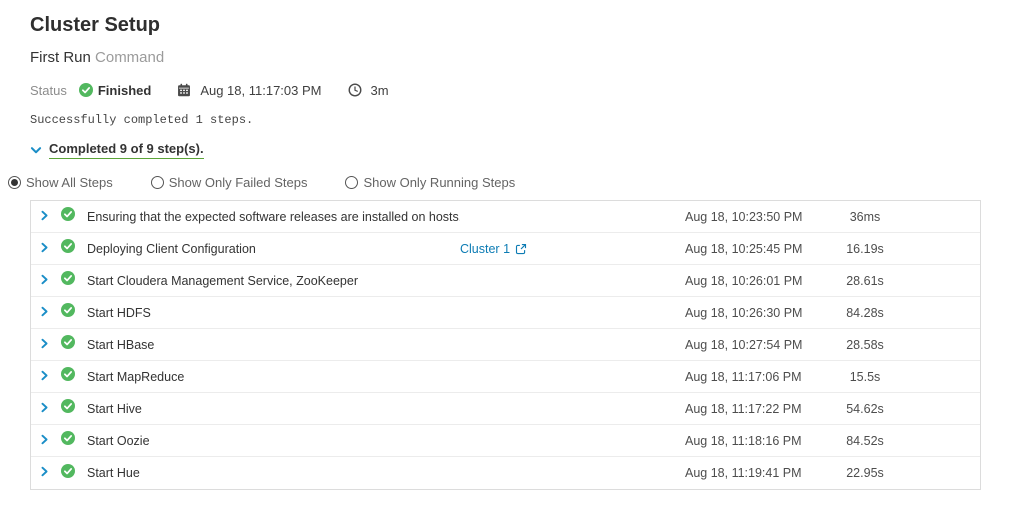 This screenshot has height=519, width=1024. I want to click on step-duration: 36ms, so click(865, 216).